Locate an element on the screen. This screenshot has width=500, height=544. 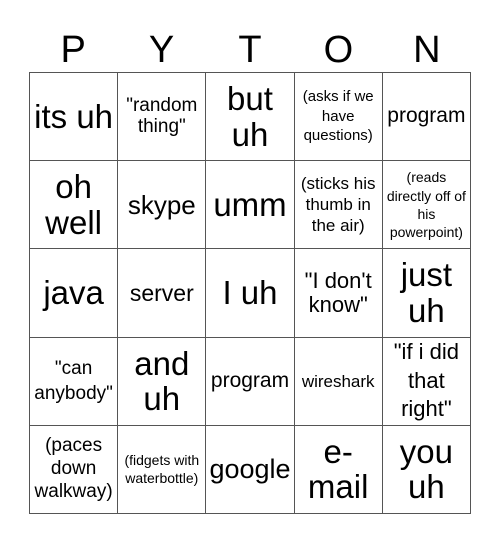
bingo-cell: (reads directly off of his powerpoint) is located at coordinates (426, 205).